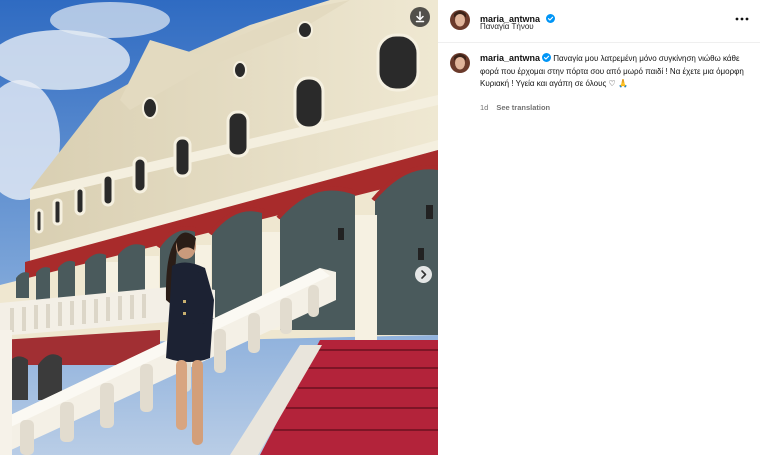  I want to click on comment-avatar, so click(460, 63).